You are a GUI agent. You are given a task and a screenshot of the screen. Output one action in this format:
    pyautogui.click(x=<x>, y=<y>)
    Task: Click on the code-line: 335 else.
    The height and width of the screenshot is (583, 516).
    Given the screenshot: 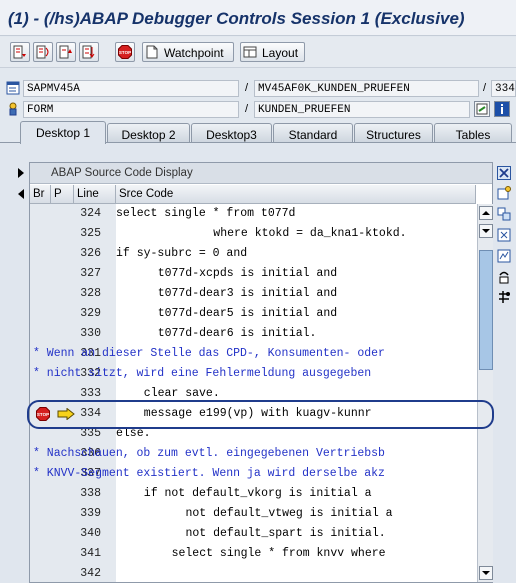 What is the action you would take?
    pyautogui.click(x=253, y=434)
    